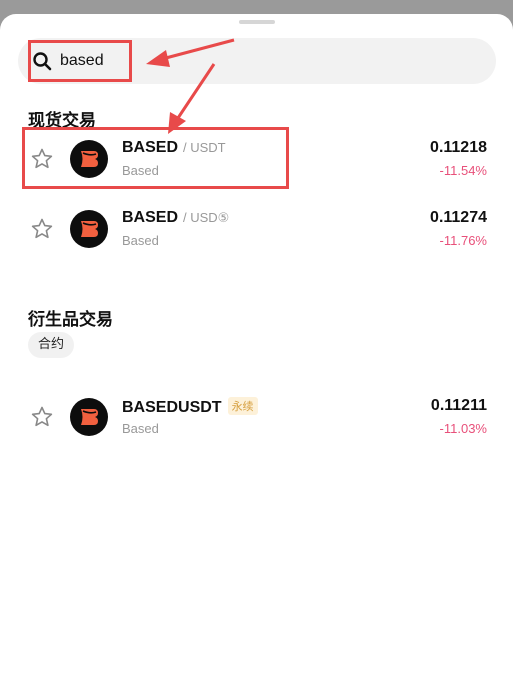  Describe the element at coordinates (51, 345) in the screenshot. I see `contract-filter-chip: 合约` at that location.